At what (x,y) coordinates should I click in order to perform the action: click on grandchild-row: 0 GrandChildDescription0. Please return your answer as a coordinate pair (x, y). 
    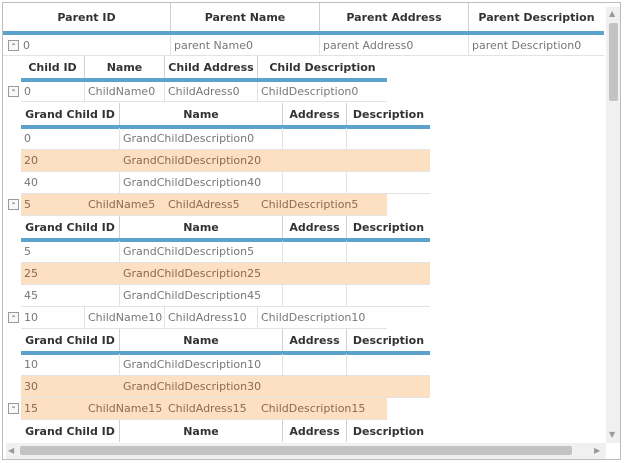
    Looking at the image, I should click on (225, 139).